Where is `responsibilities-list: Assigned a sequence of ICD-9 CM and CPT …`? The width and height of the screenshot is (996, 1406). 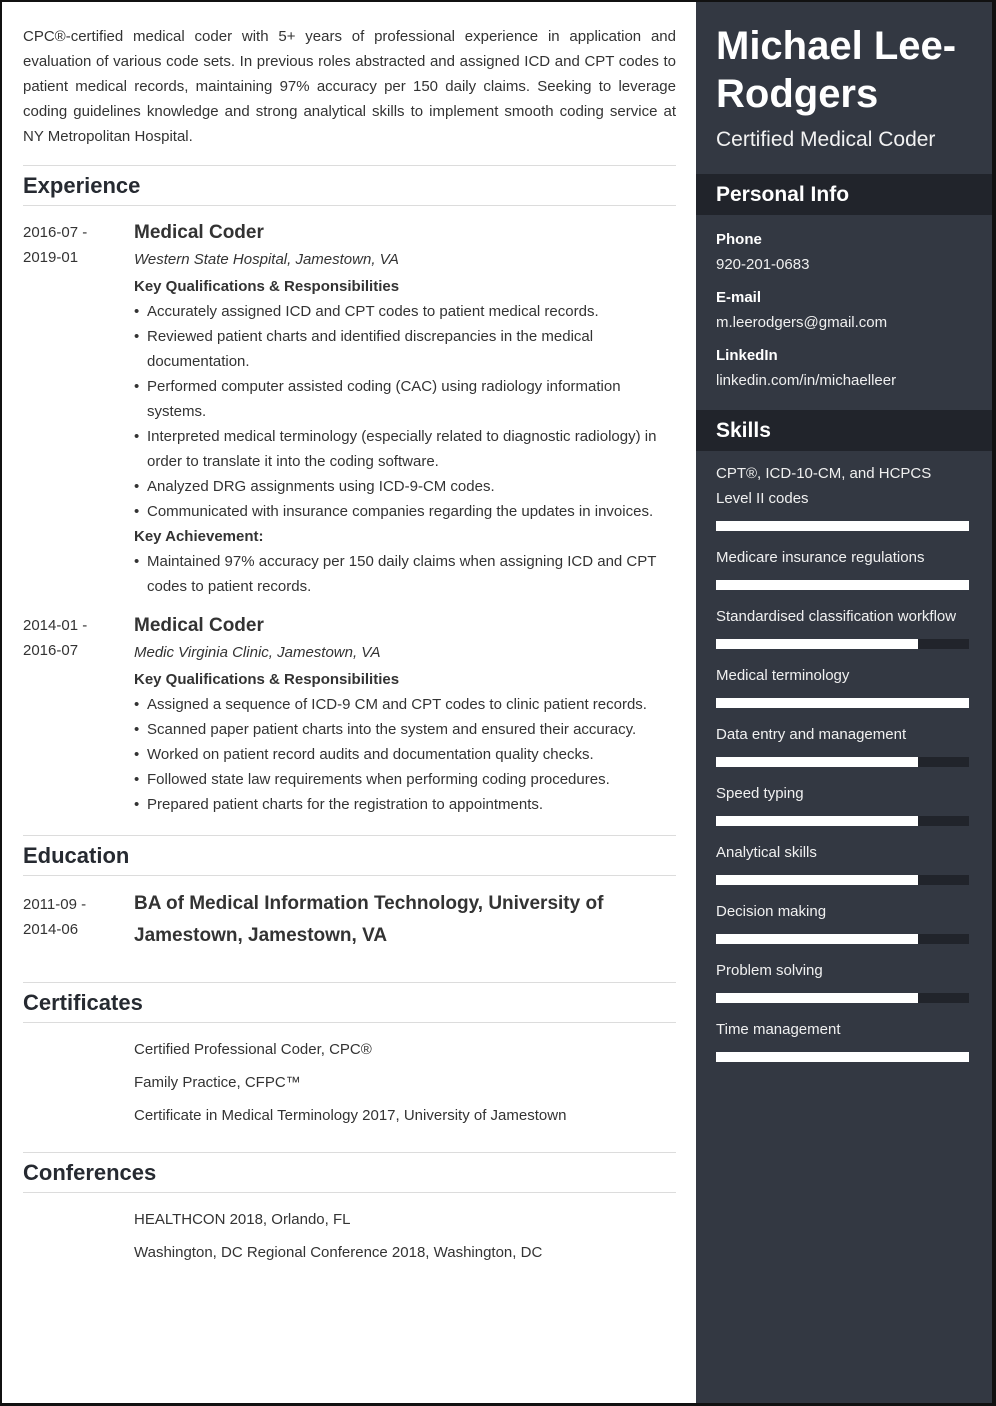 responsibilities-list: Assigned a sequence of ICD-9 CM and CPT … is located at coordinates (405, 754).